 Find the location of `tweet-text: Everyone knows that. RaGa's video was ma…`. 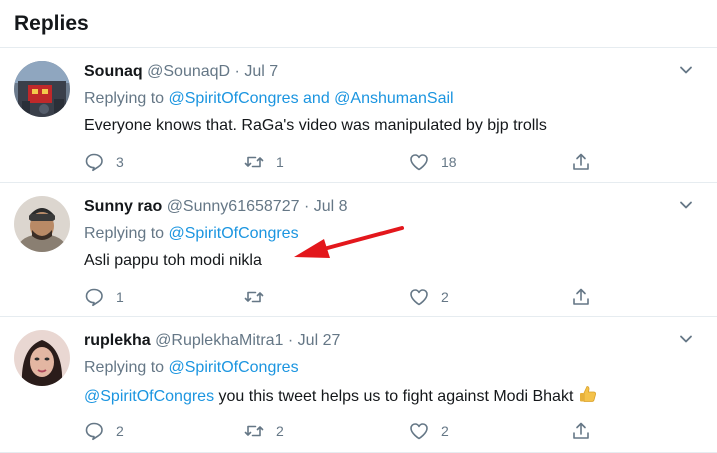

tweet-text: Everyone knows that. RaGa's video was ma… is located at coordinates (315, 125).